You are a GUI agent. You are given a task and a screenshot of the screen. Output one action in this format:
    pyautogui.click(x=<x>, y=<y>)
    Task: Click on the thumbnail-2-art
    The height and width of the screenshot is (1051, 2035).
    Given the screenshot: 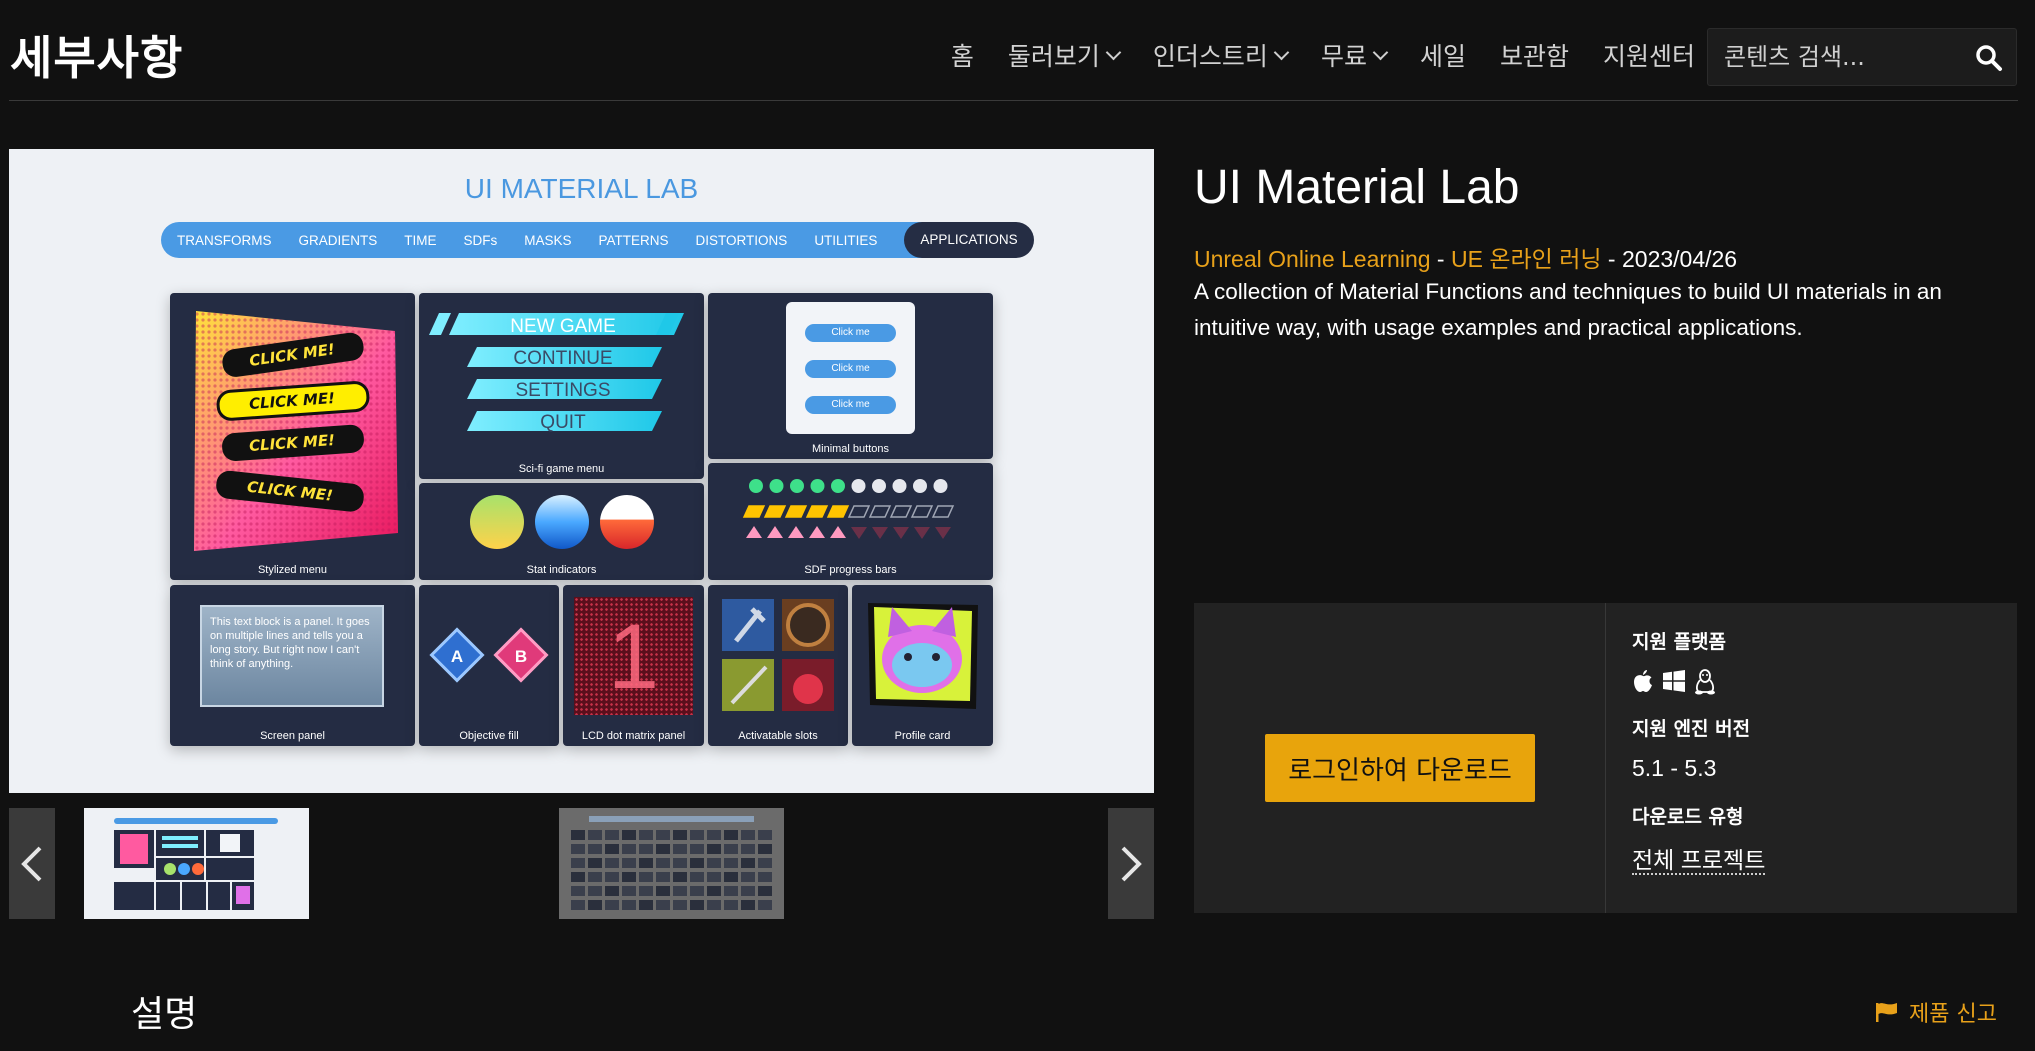 What is the action you would take?
    pyautogui.click(x=671, y=863)
    